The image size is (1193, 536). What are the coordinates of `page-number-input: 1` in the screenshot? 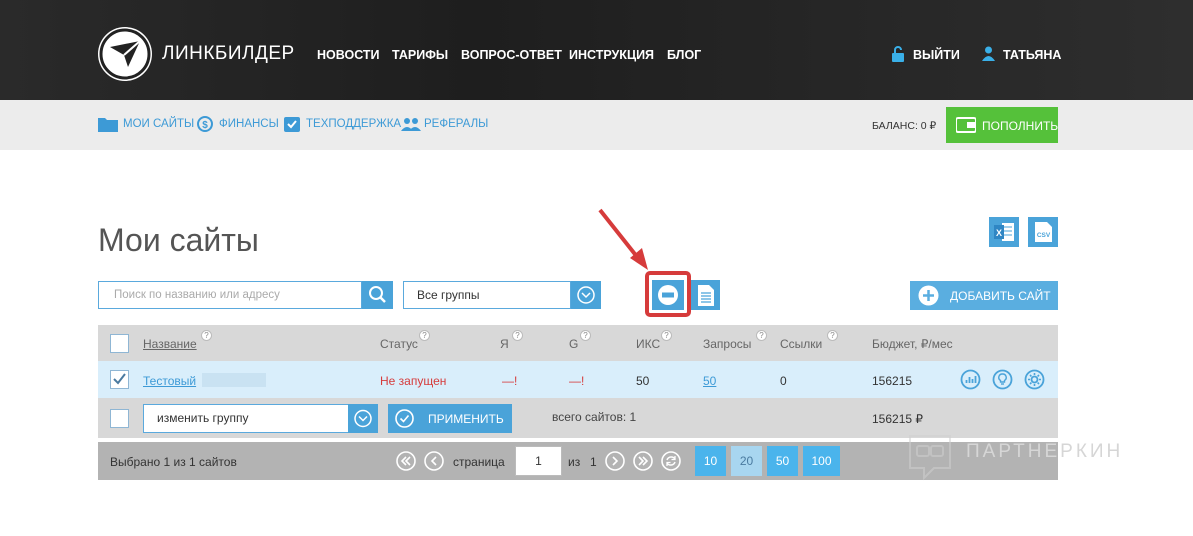 It's located at (538, 461).